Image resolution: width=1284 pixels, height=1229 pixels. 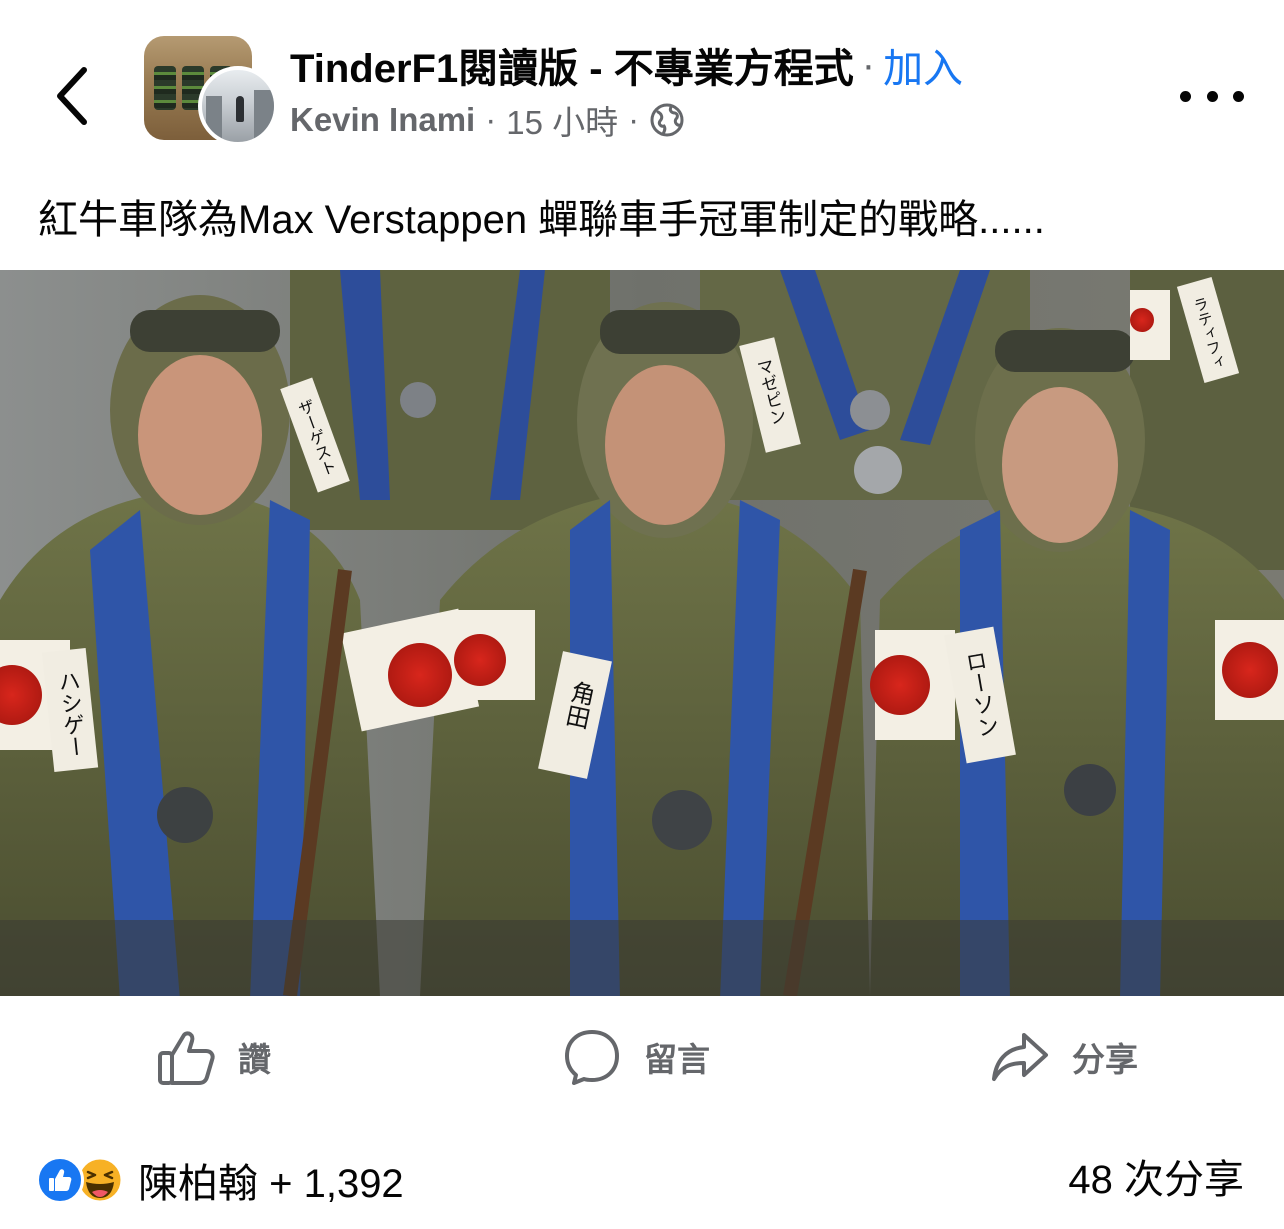 I want to click on like-label: 讚, so click(x=254, y=1059).